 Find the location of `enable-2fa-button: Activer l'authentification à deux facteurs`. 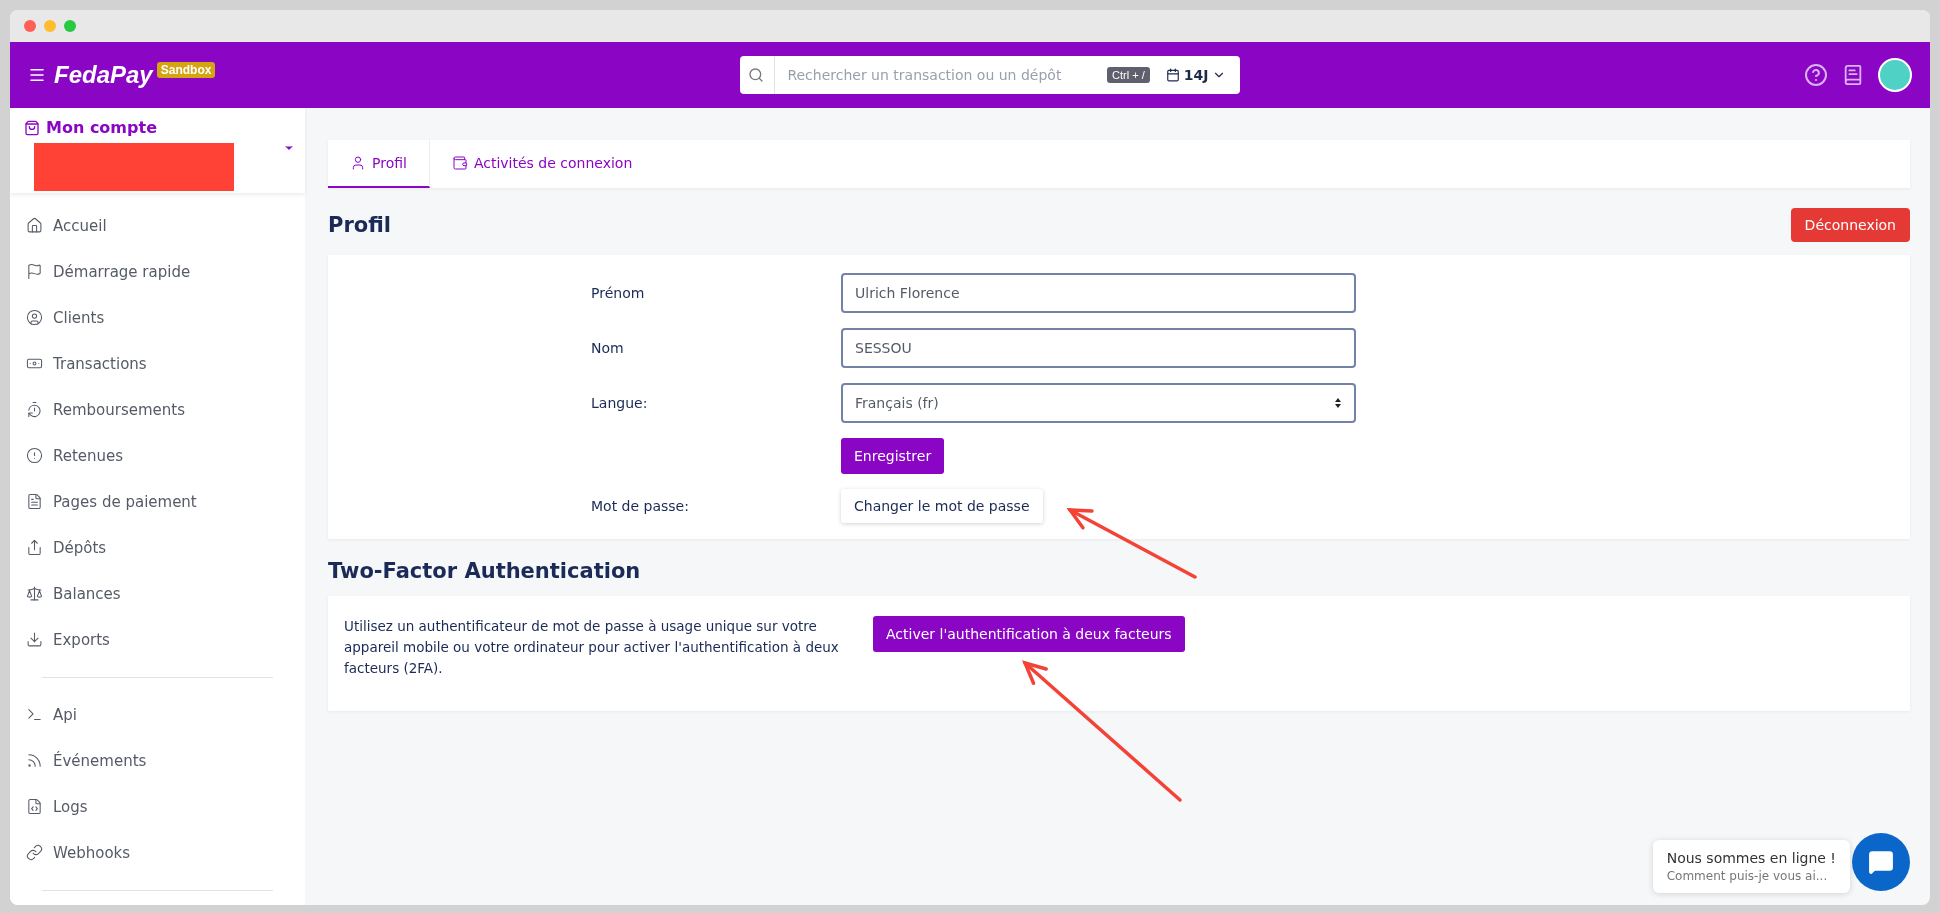

enable-2fa-button: Activer l'authentification à deux facteurs is located at coordinates (1029, 634).